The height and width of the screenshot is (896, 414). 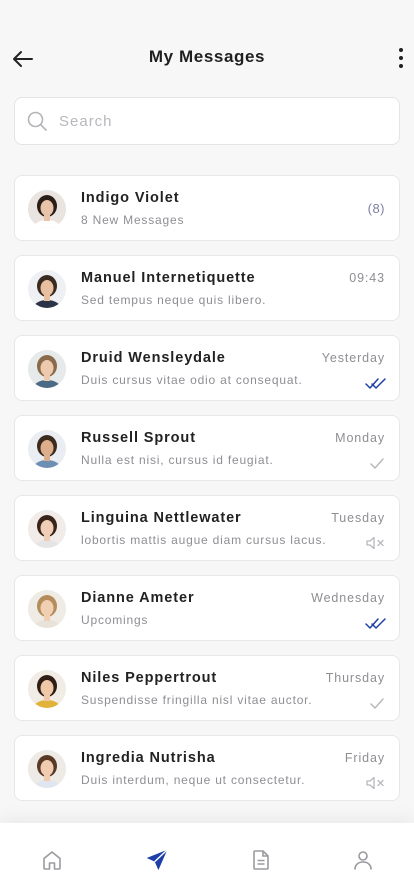 I want to click on tab-messages, so click(x=157, y=860).